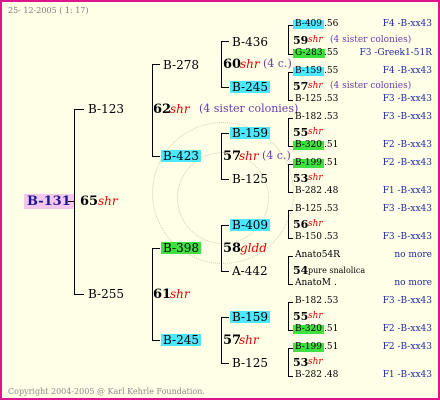 The height and width of the screenshot is (400, 440). Describe the element at coordinates (395, 53) in the screenshot. I see `breeding-line: F3 -Greek1-51R` at that location.